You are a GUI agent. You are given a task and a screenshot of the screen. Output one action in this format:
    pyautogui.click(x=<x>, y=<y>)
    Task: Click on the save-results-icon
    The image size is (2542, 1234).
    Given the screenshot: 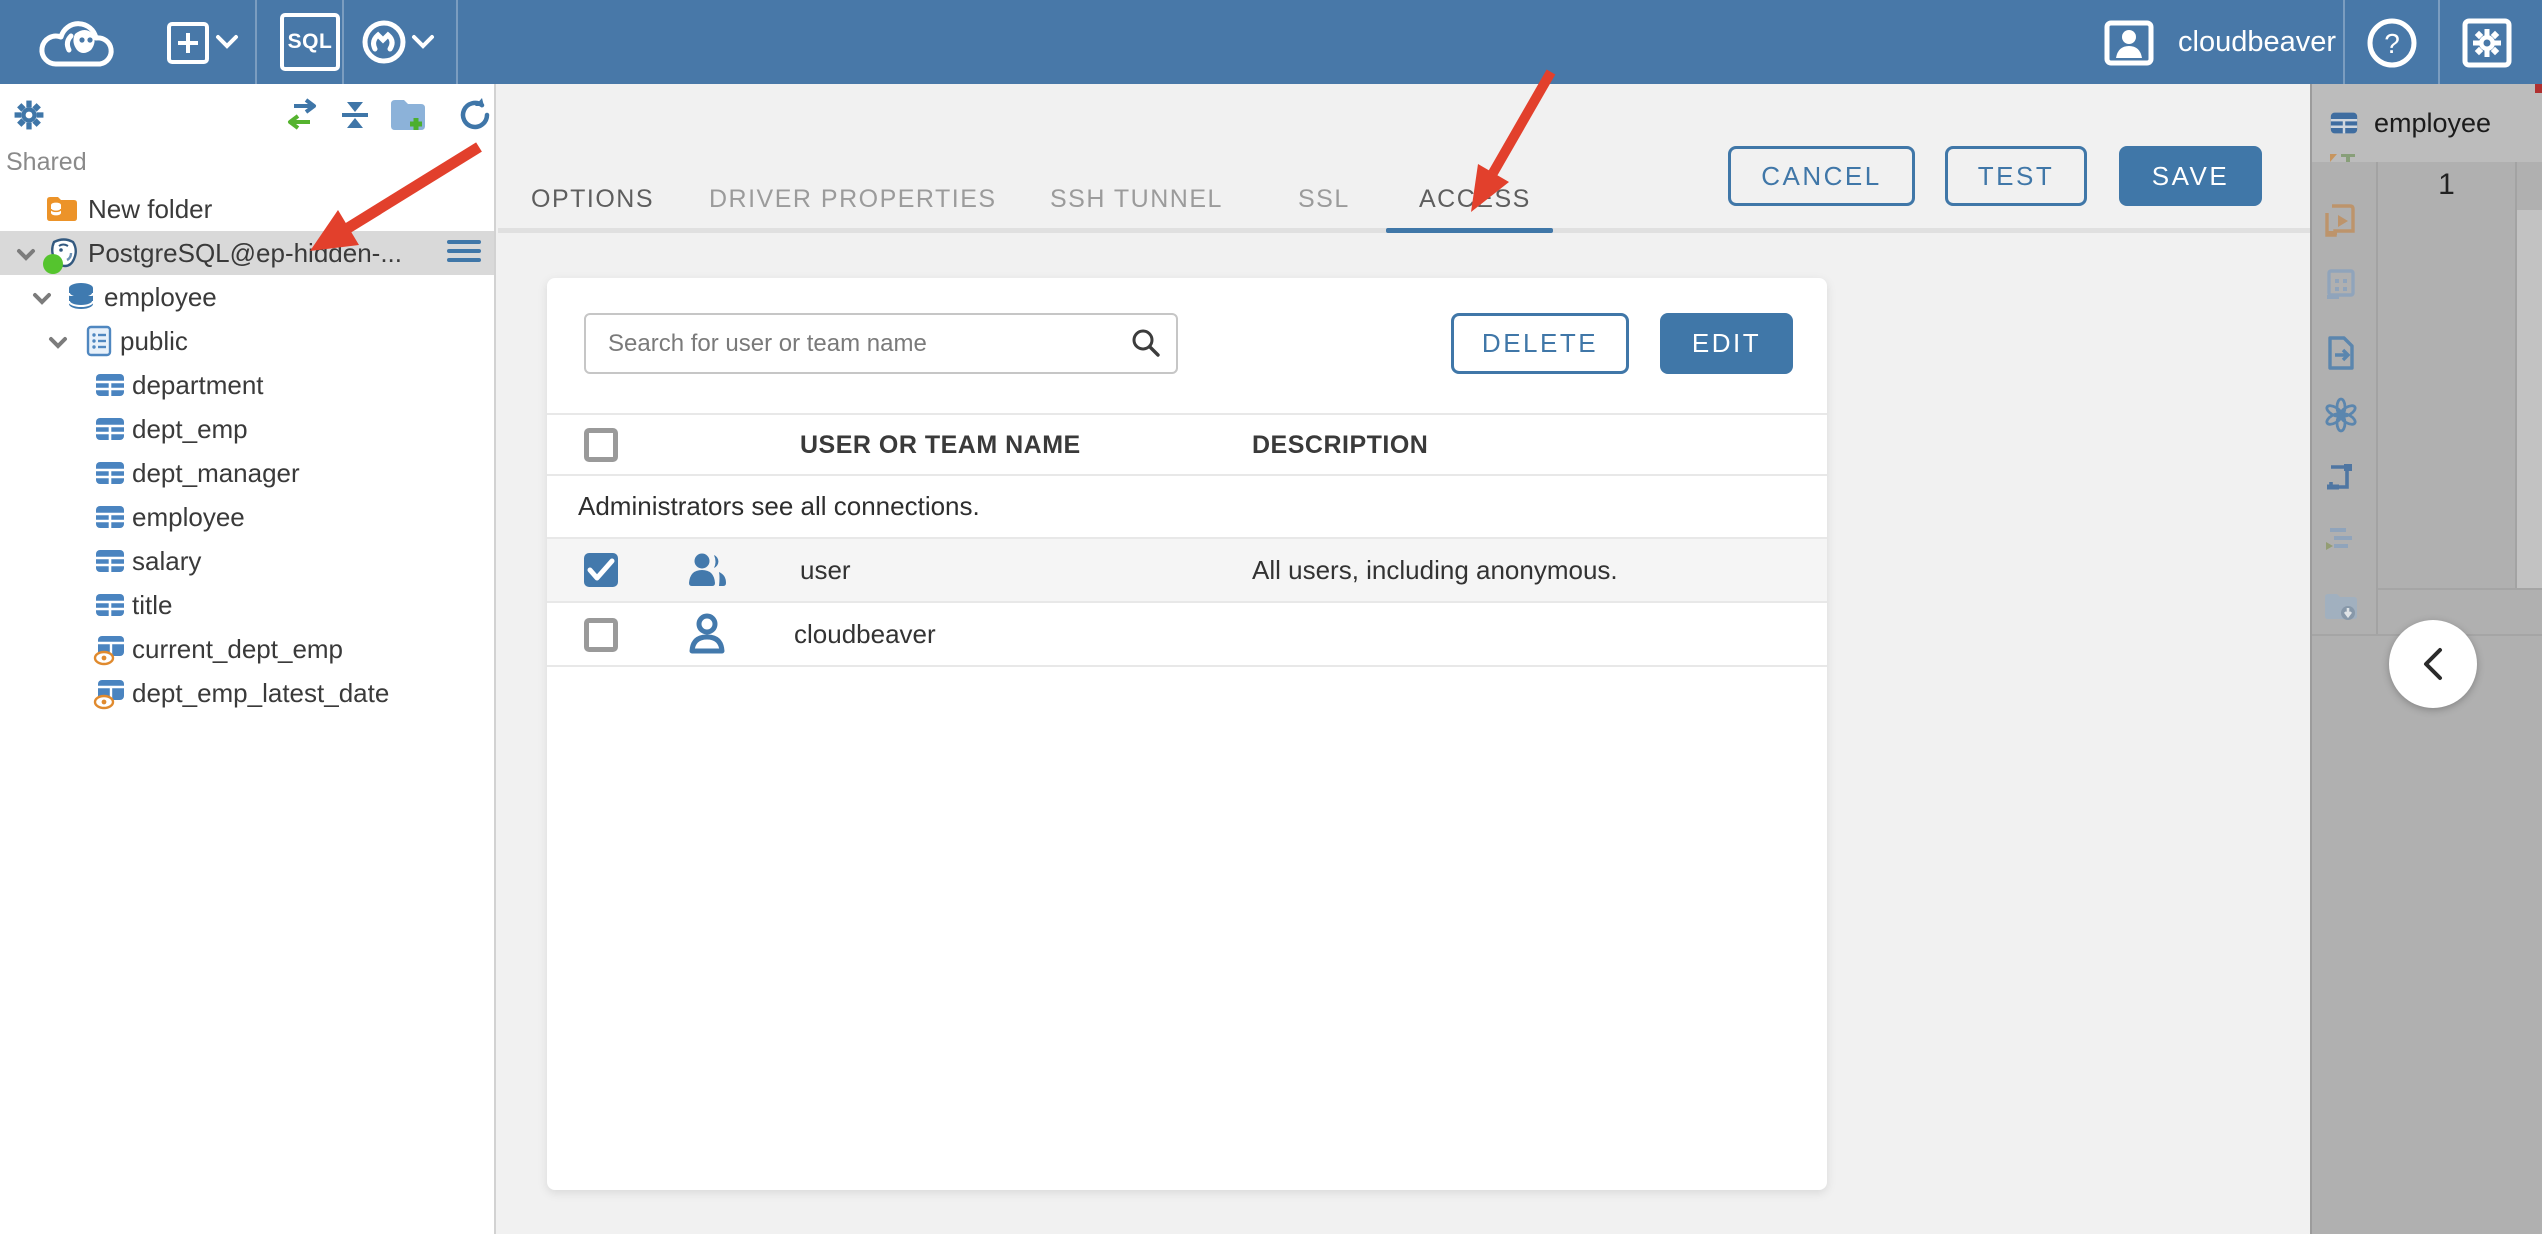 What is the action you would take?
    pyautogui.click(x=2341, y=607)
    